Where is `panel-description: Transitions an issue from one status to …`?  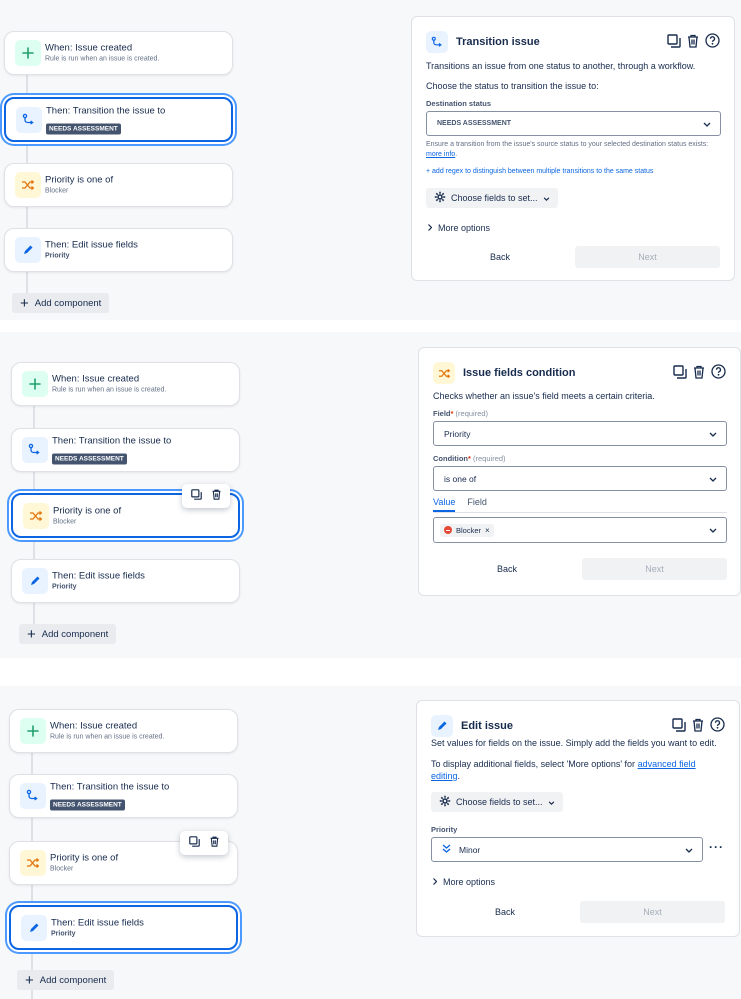
panel-description: Transitions an issue from one status to … is located at coordinates (561, 66).